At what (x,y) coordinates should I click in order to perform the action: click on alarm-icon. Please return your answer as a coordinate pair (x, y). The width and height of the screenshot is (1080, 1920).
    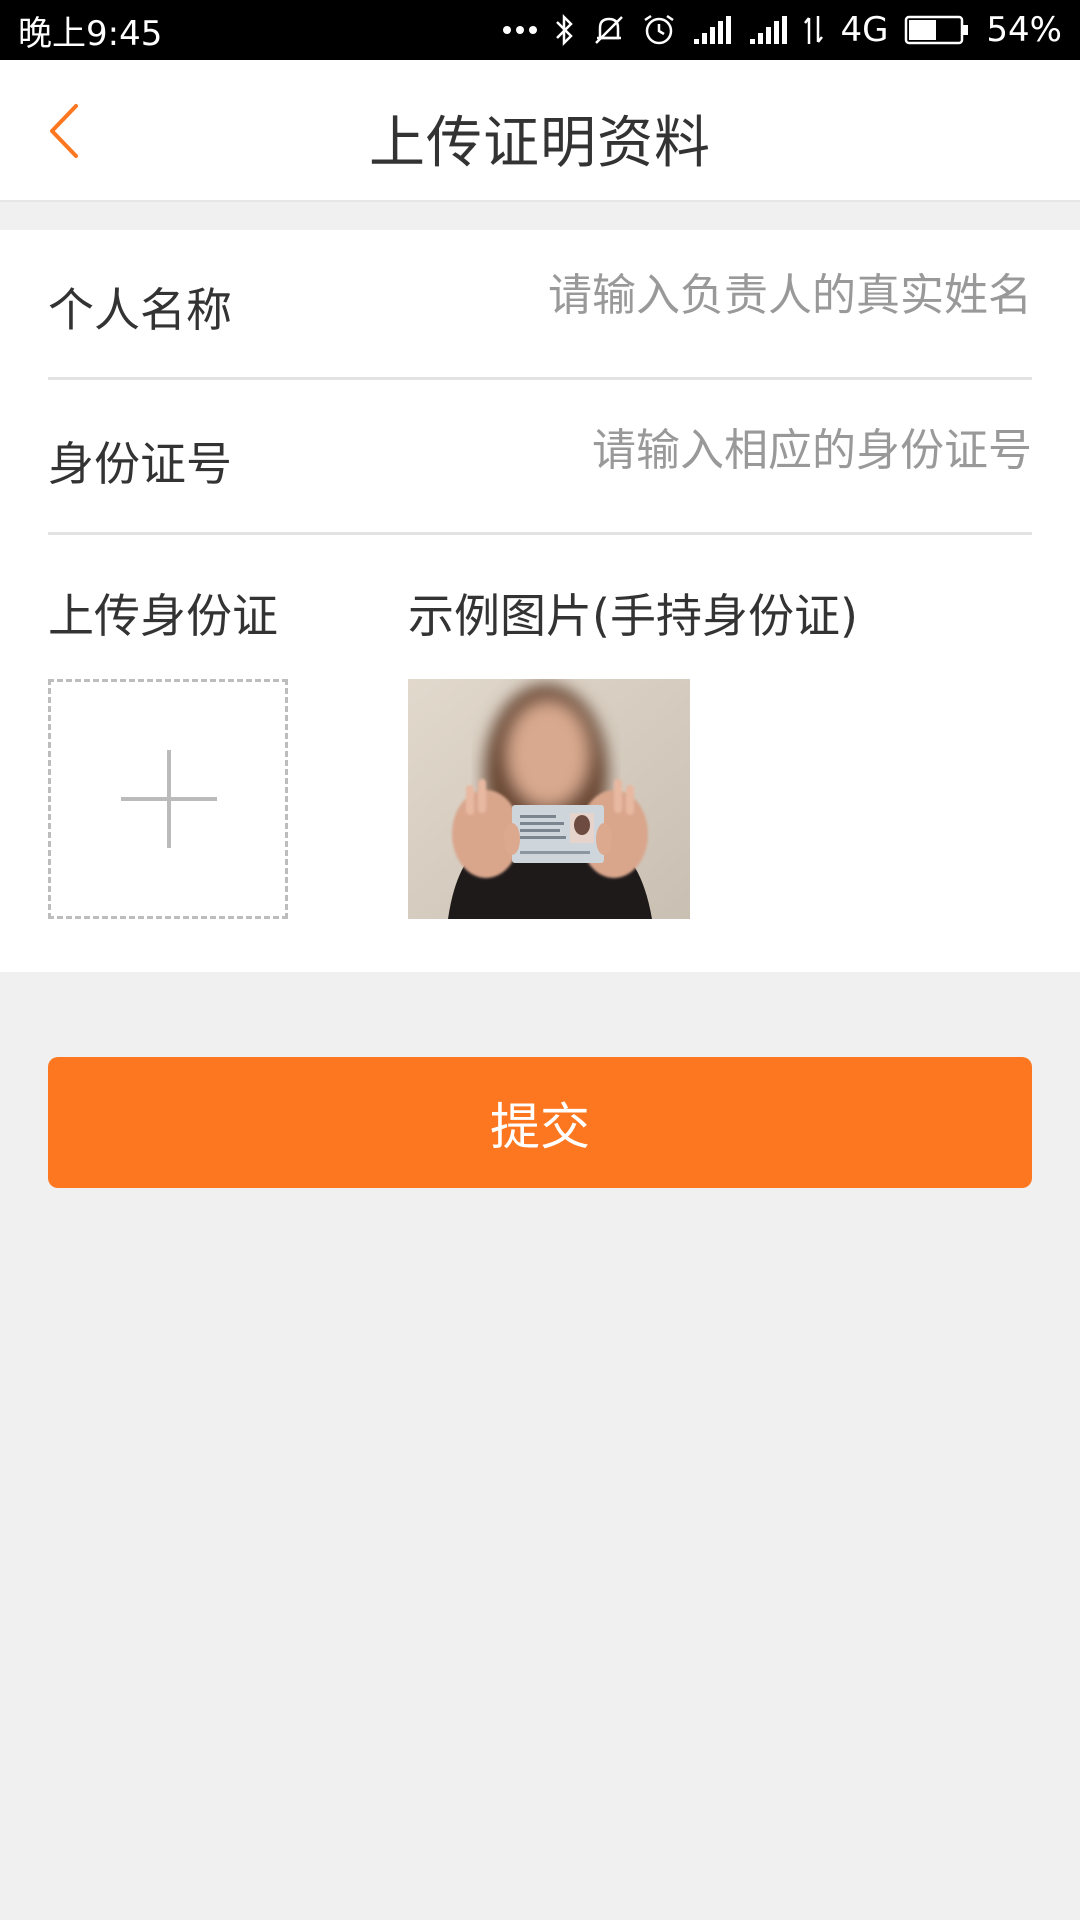
    Looking at the image, I should click on (659, 30).